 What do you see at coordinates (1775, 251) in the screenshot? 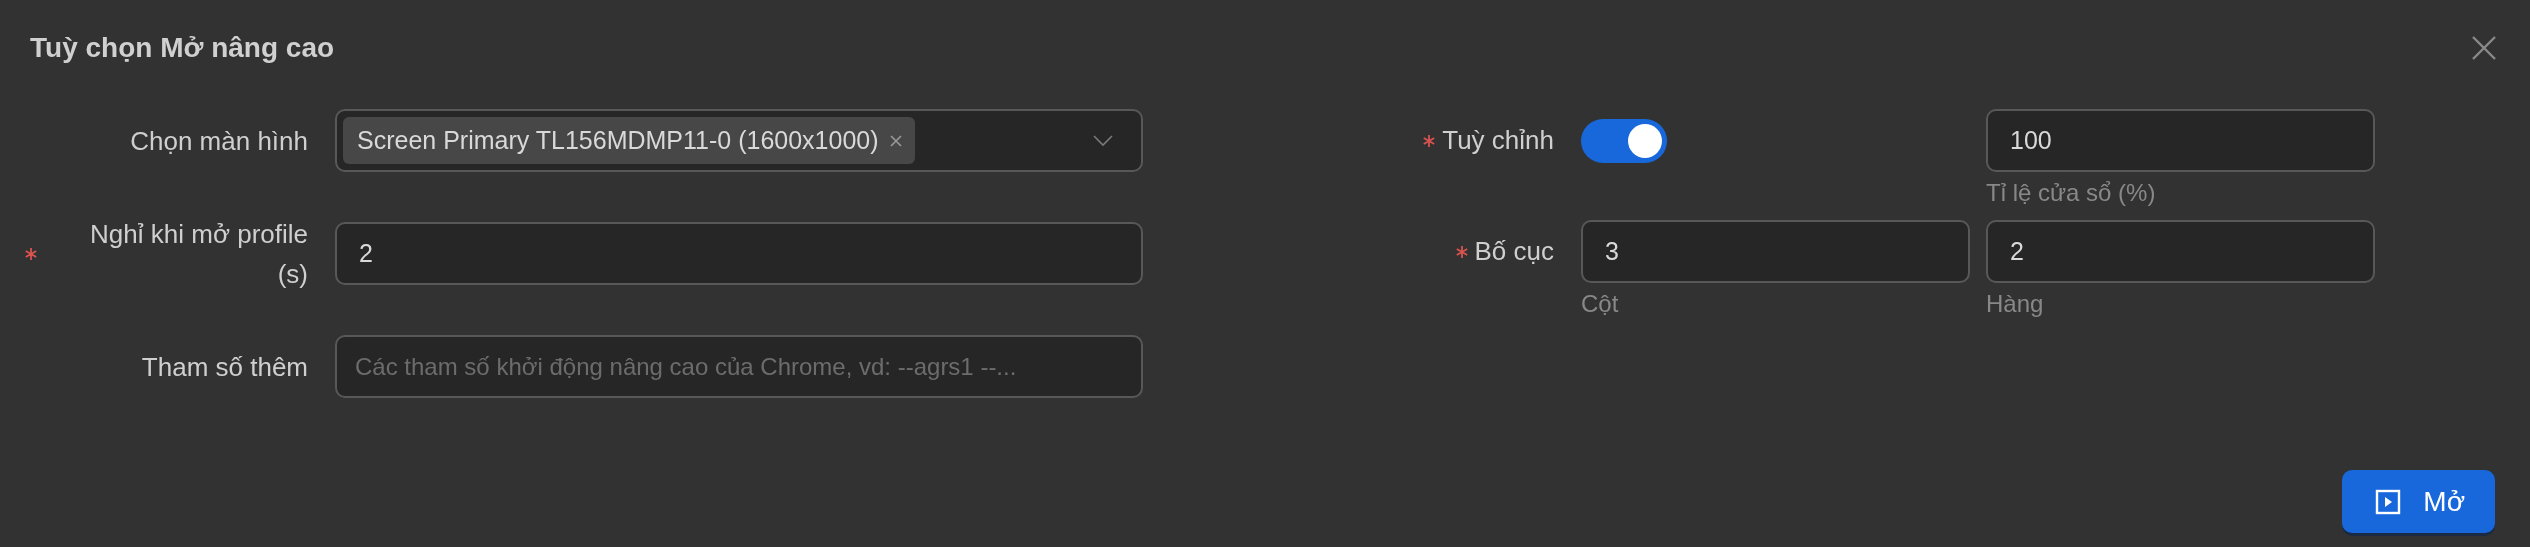
I see `input-field: 3` at bounding box center [1775, 251].